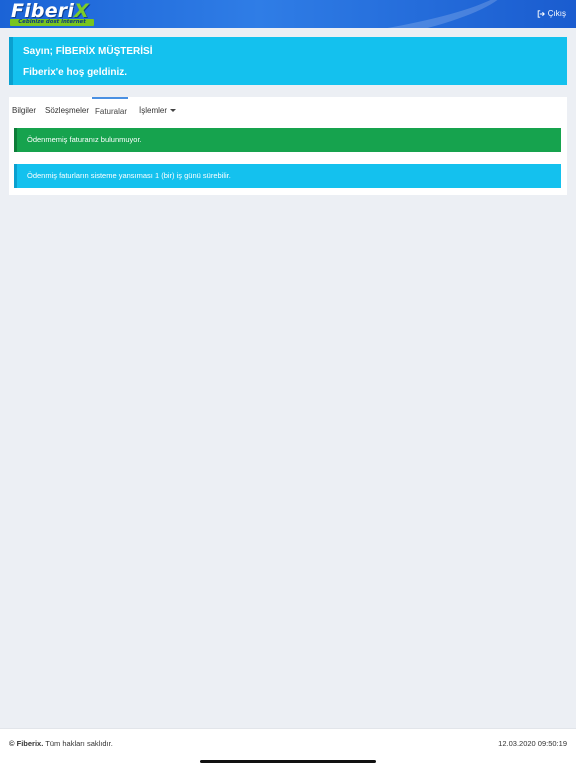 This screenshot has height=768, width=576. I want to click on customer-name: FİBERİX MÜŞTERİSİ, so click(104, 51).